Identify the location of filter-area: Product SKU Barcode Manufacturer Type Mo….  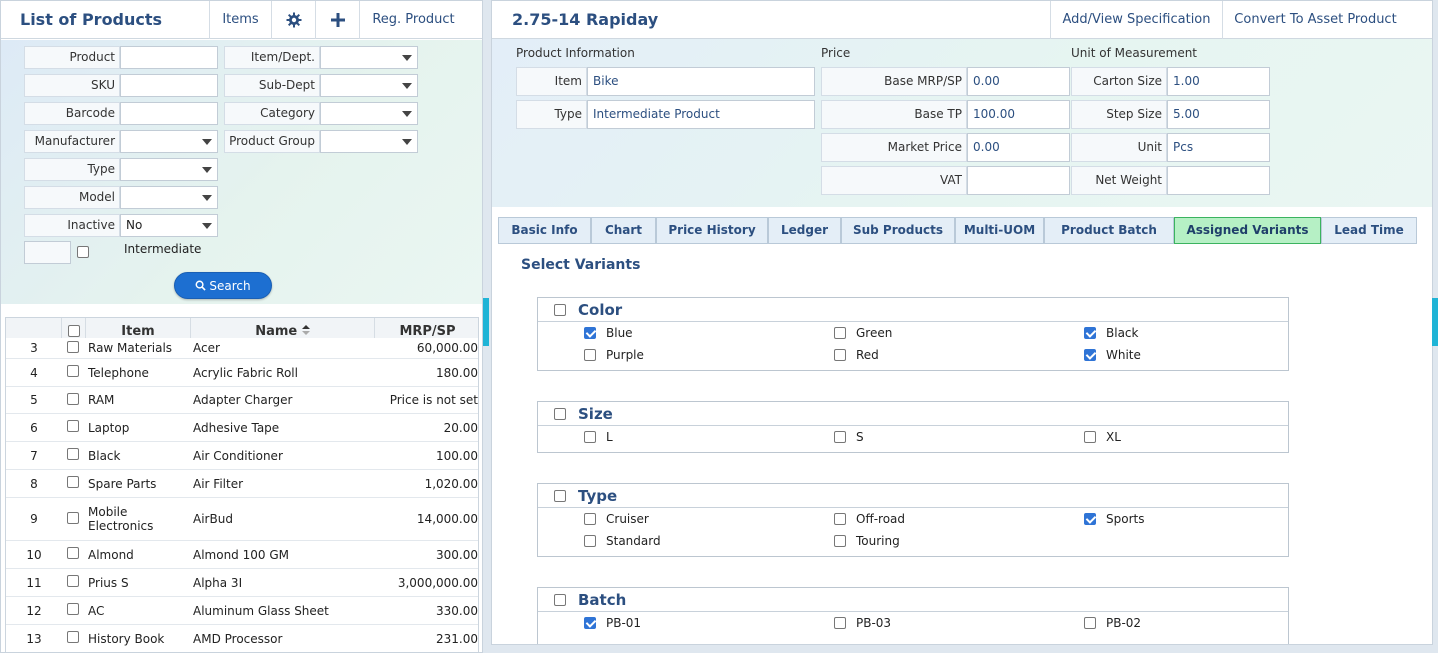
(241, 172).